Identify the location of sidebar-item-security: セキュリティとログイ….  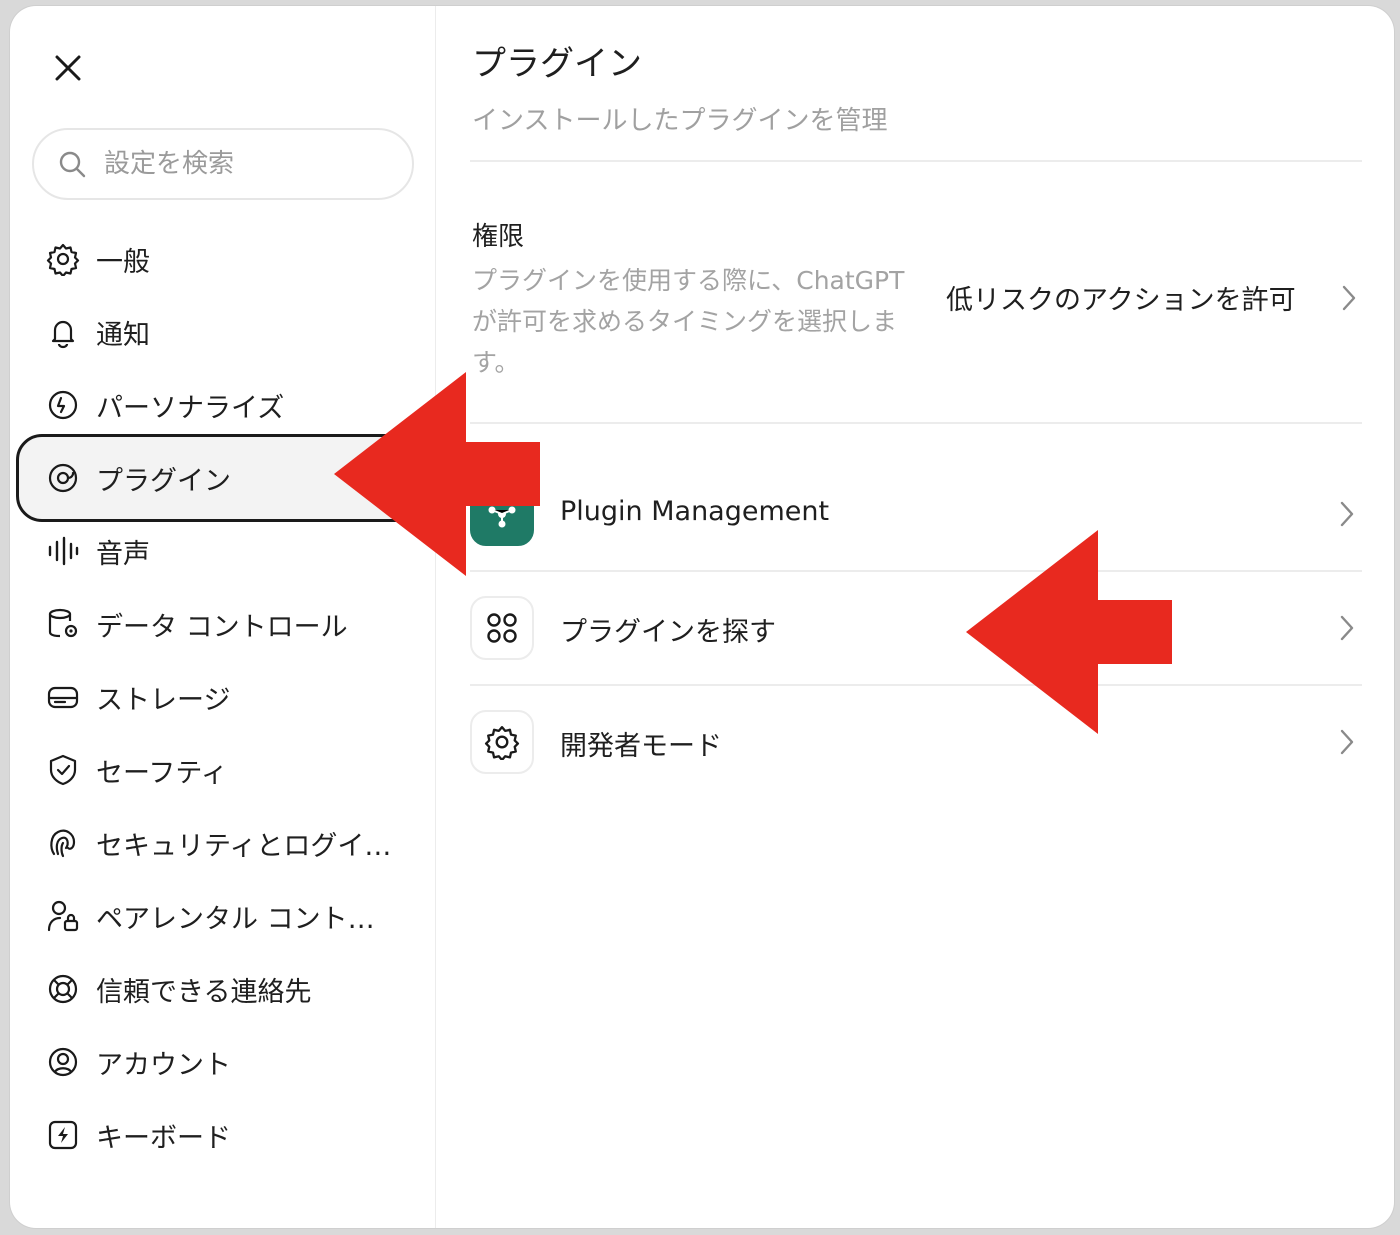
(226, 843).